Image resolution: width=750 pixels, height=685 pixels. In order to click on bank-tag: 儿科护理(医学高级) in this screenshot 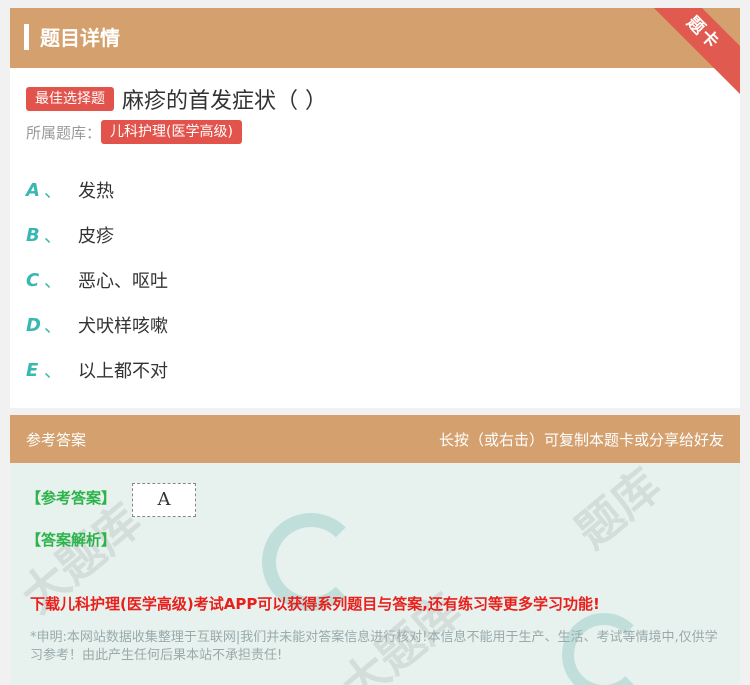, I will do `click(171, 132)`.